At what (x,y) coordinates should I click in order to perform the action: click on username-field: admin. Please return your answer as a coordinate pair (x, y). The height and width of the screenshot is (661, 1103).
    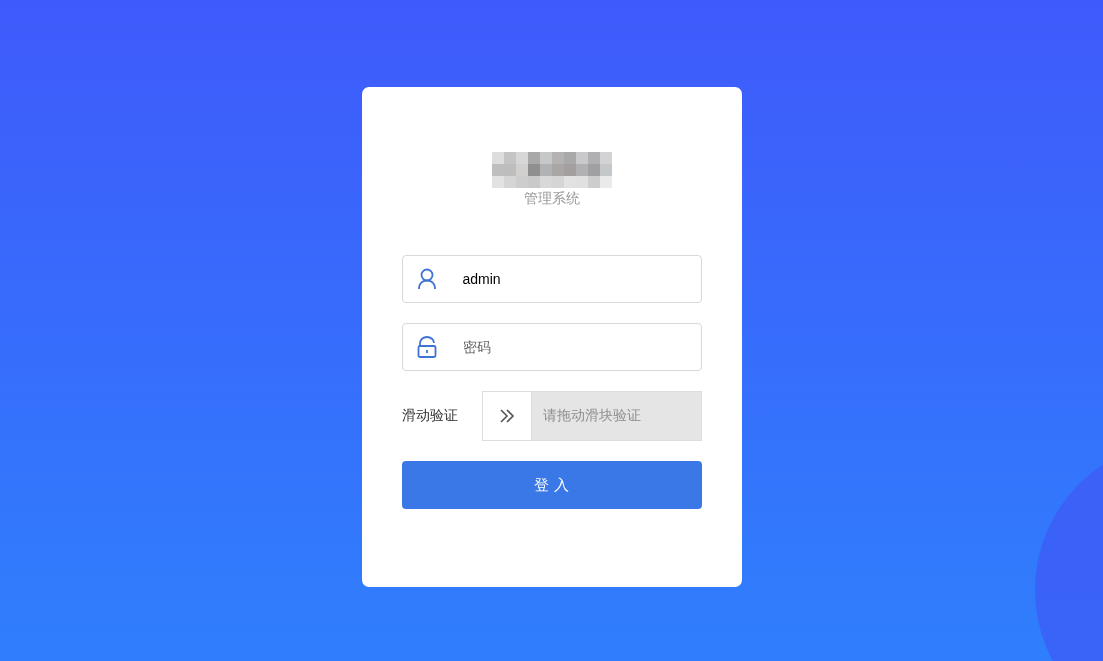
    Looking at the image, I should click on (551, 279).